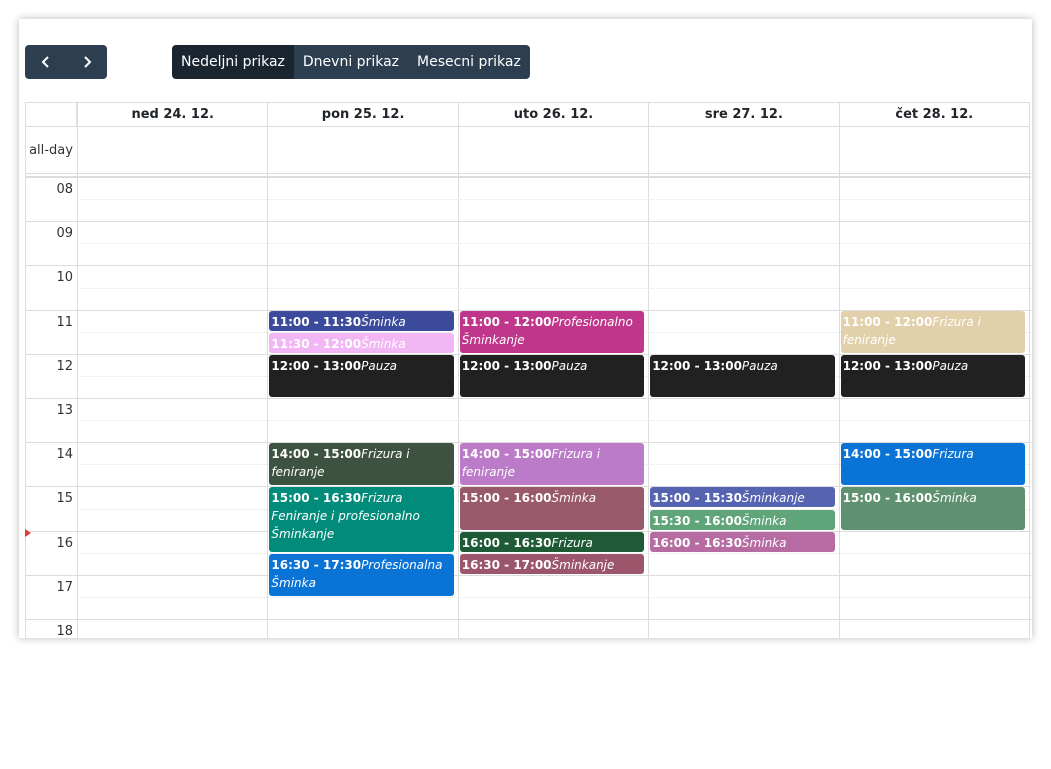 The height and width of the screenshot is (769, 1051). I want to click on event-time: 11:00 - 11:30, so click(316, 321).